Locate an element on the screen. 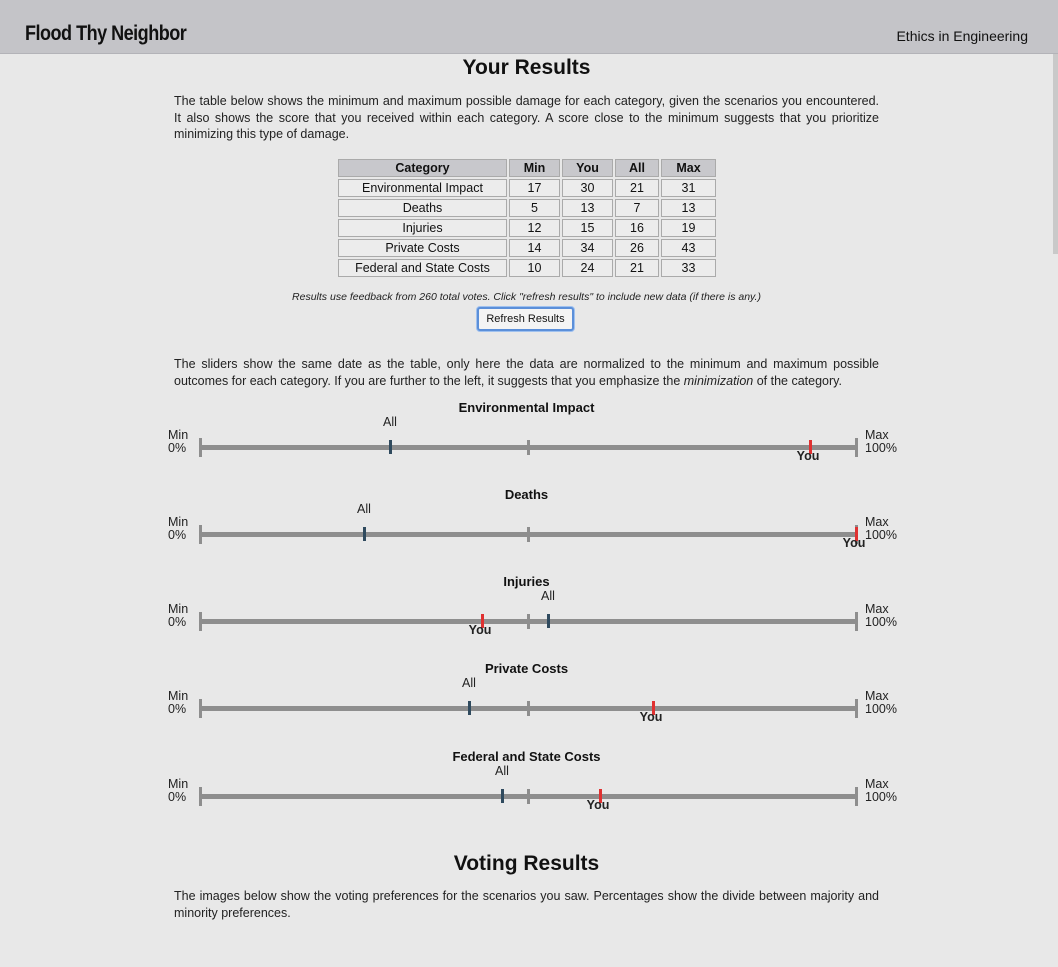 This screenshot has height=967, width=1058. cell-min: 17 is located at coordinates (534, 188).